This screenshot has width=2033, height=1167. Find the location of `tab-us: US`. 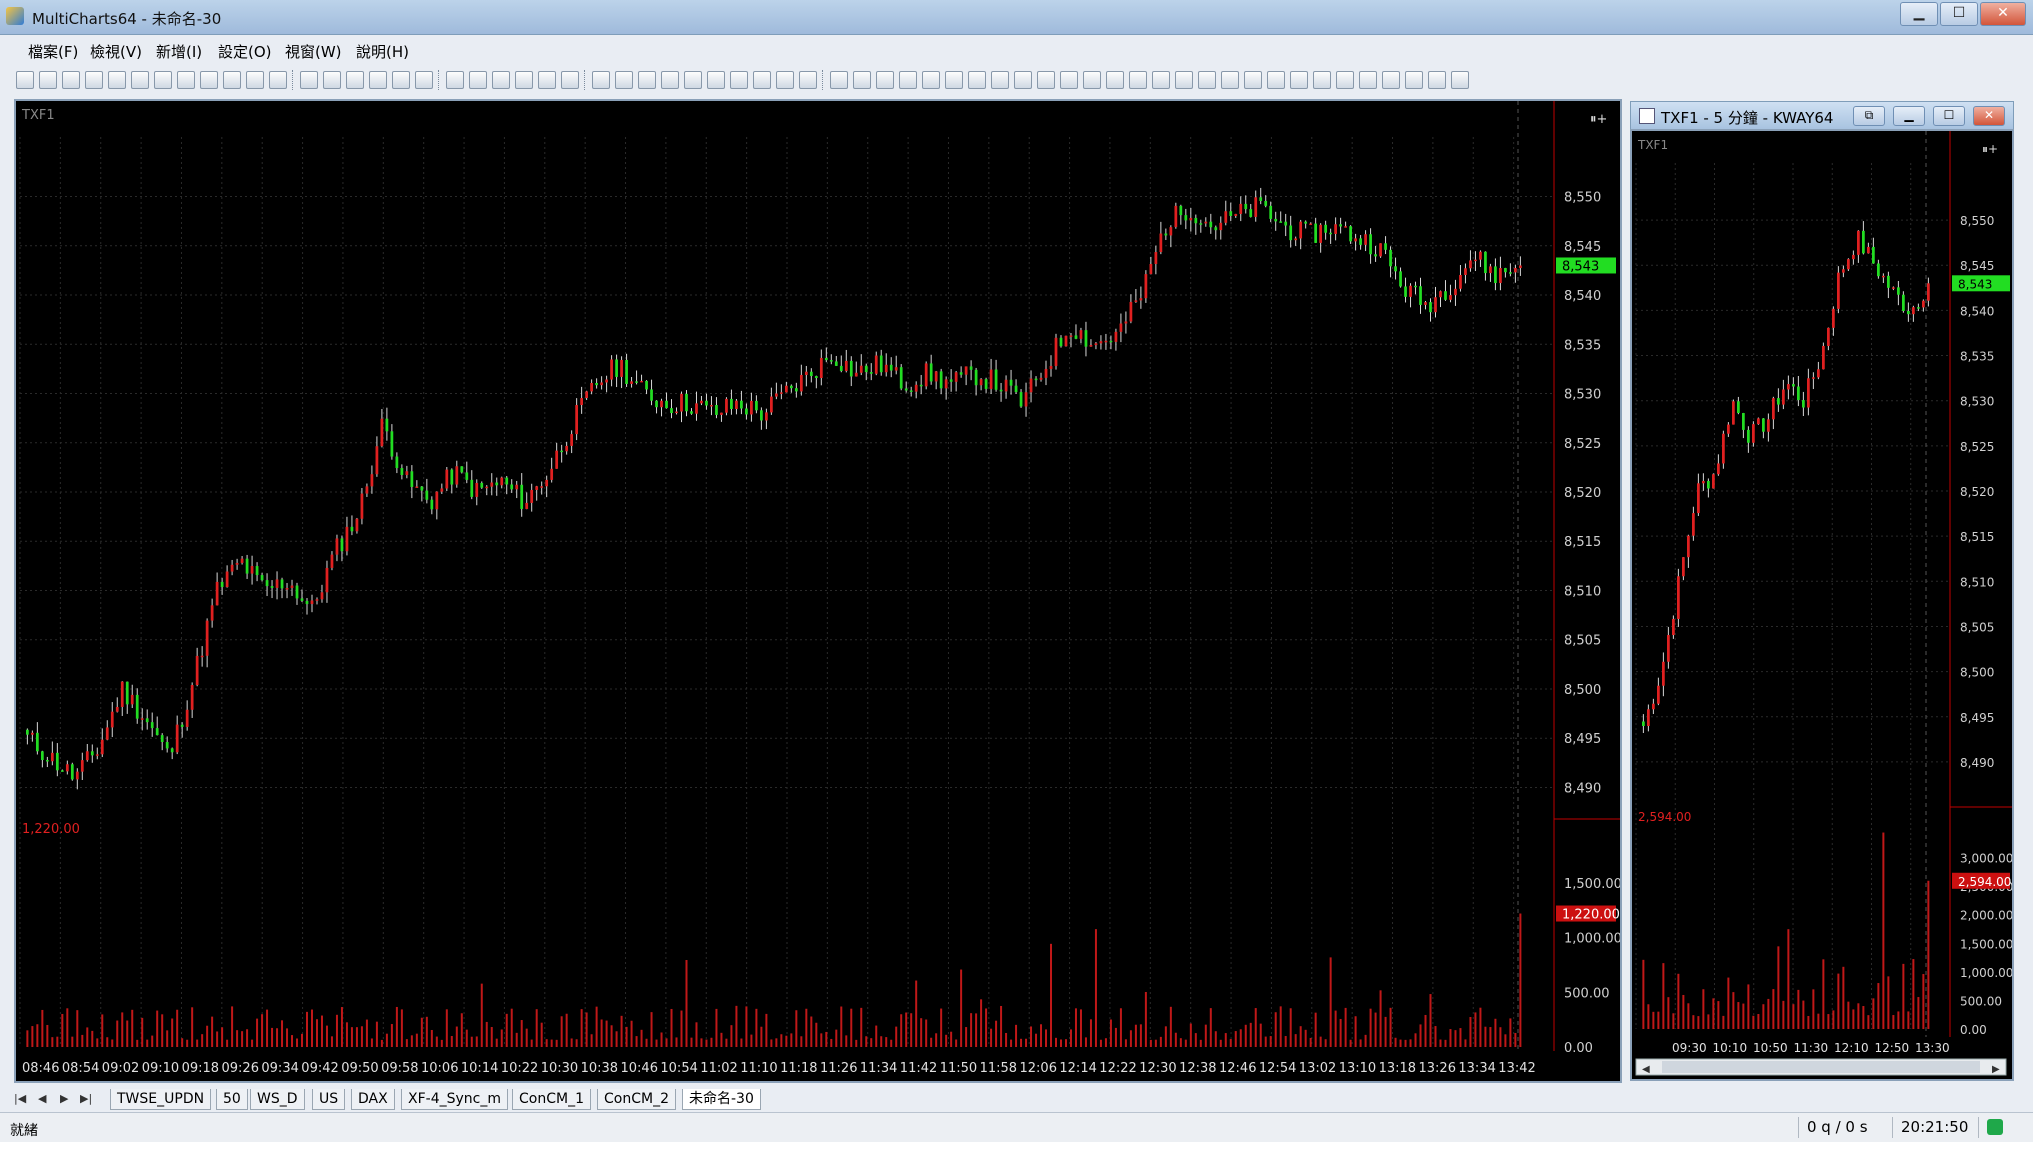

tab-us: US is located at coordinates (329, 1099).